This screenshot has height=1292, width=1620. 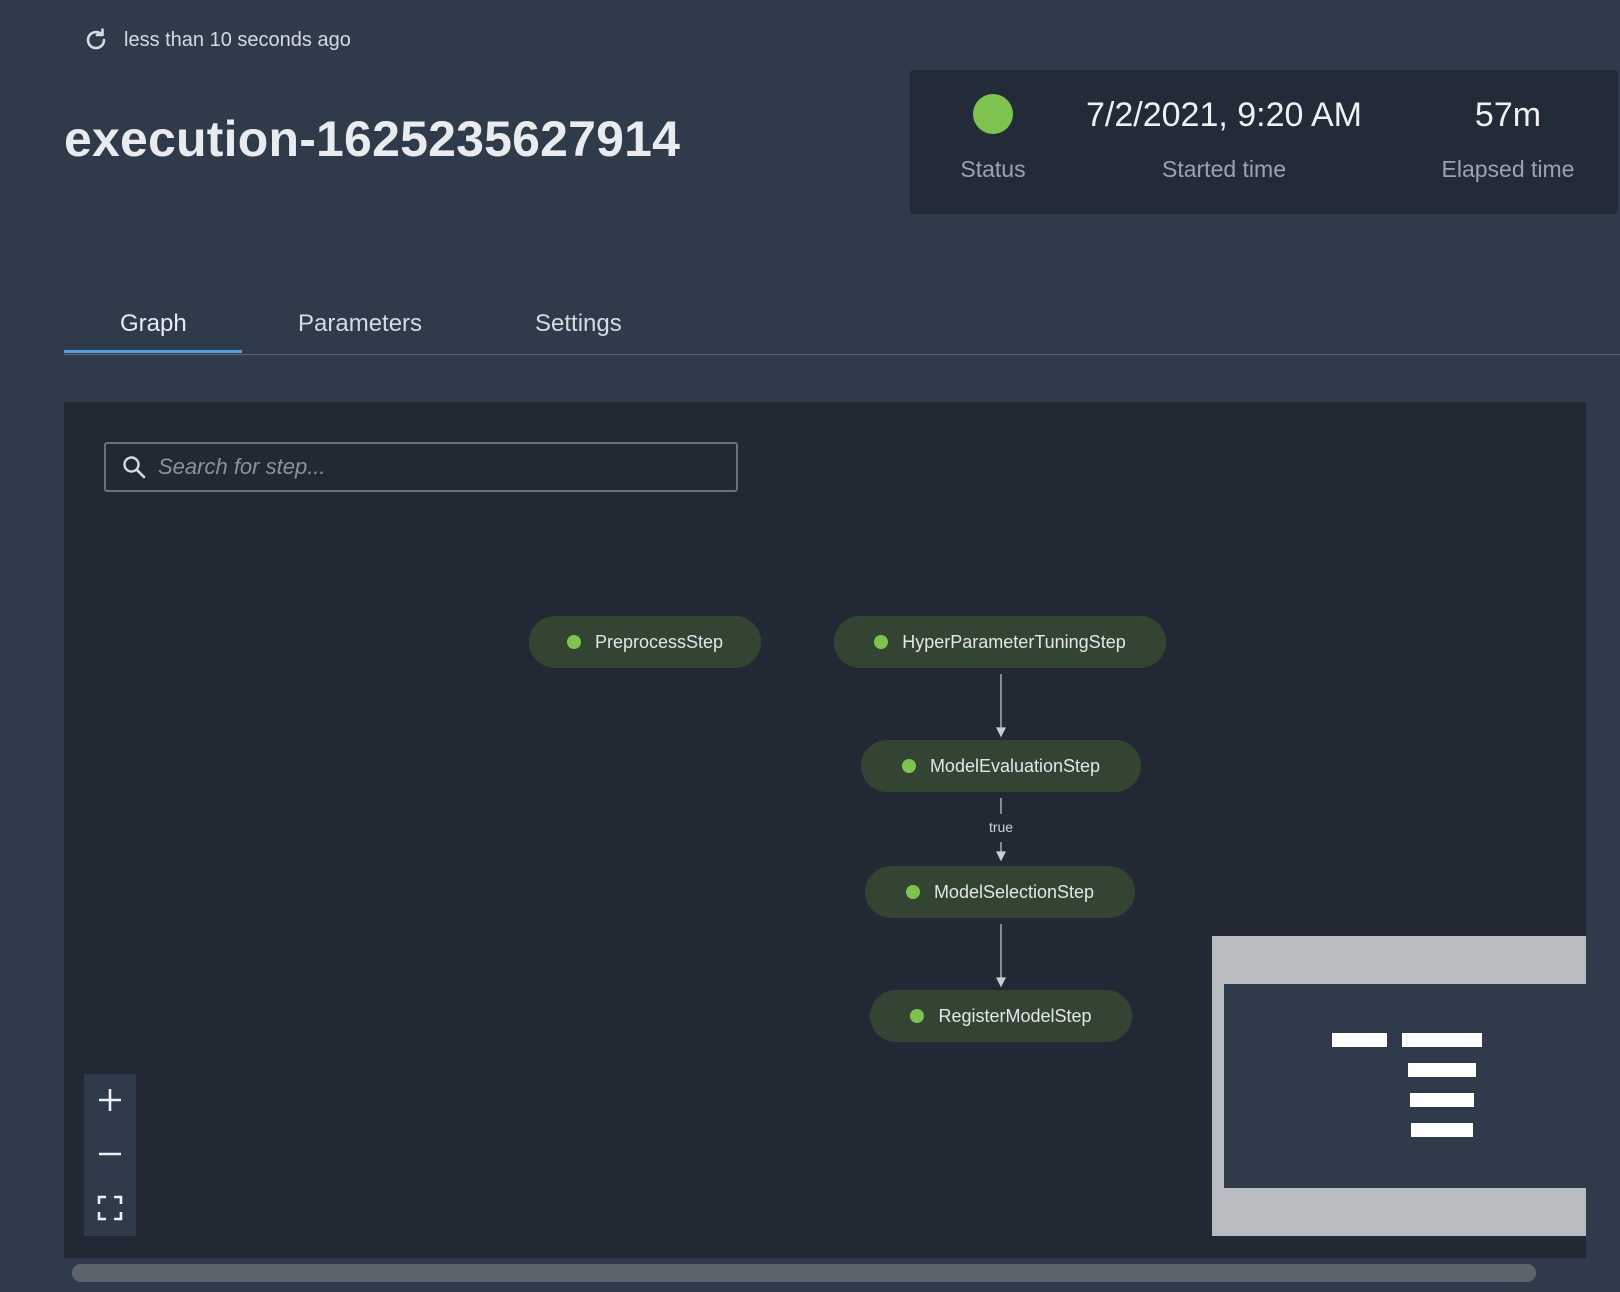 What do you see at coordinates (153, 324) in the screenshot?
I see `tab-graph: Graph` at bounding box center [153, 324].